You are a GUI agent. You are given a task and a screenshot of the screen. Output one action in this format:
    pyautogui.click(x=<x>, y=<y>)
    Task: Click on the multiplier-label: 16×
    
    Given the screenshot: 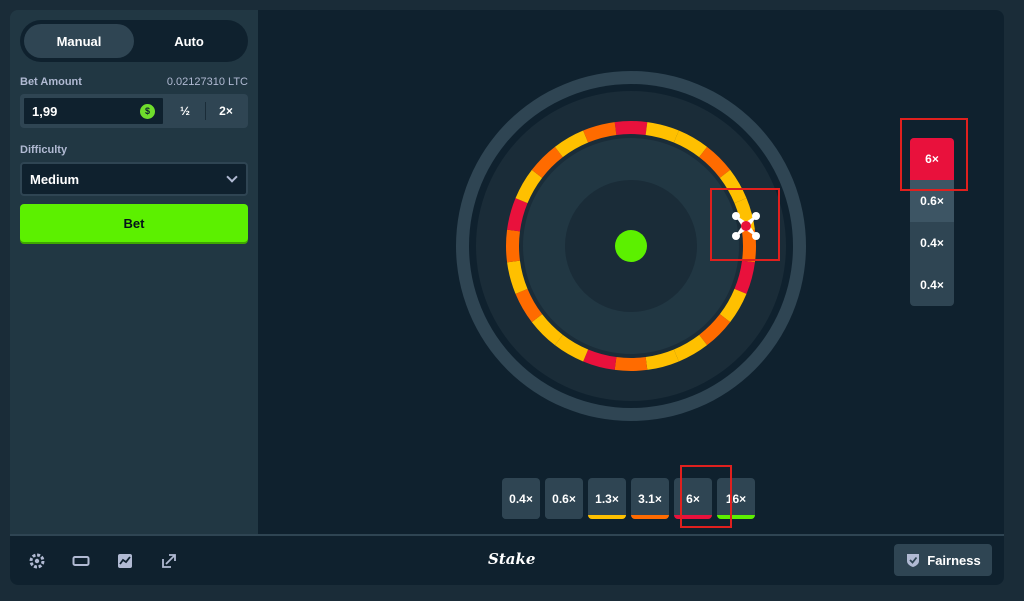 What is the action you would take?
    pyautogui.click(x=736, y=498)
    